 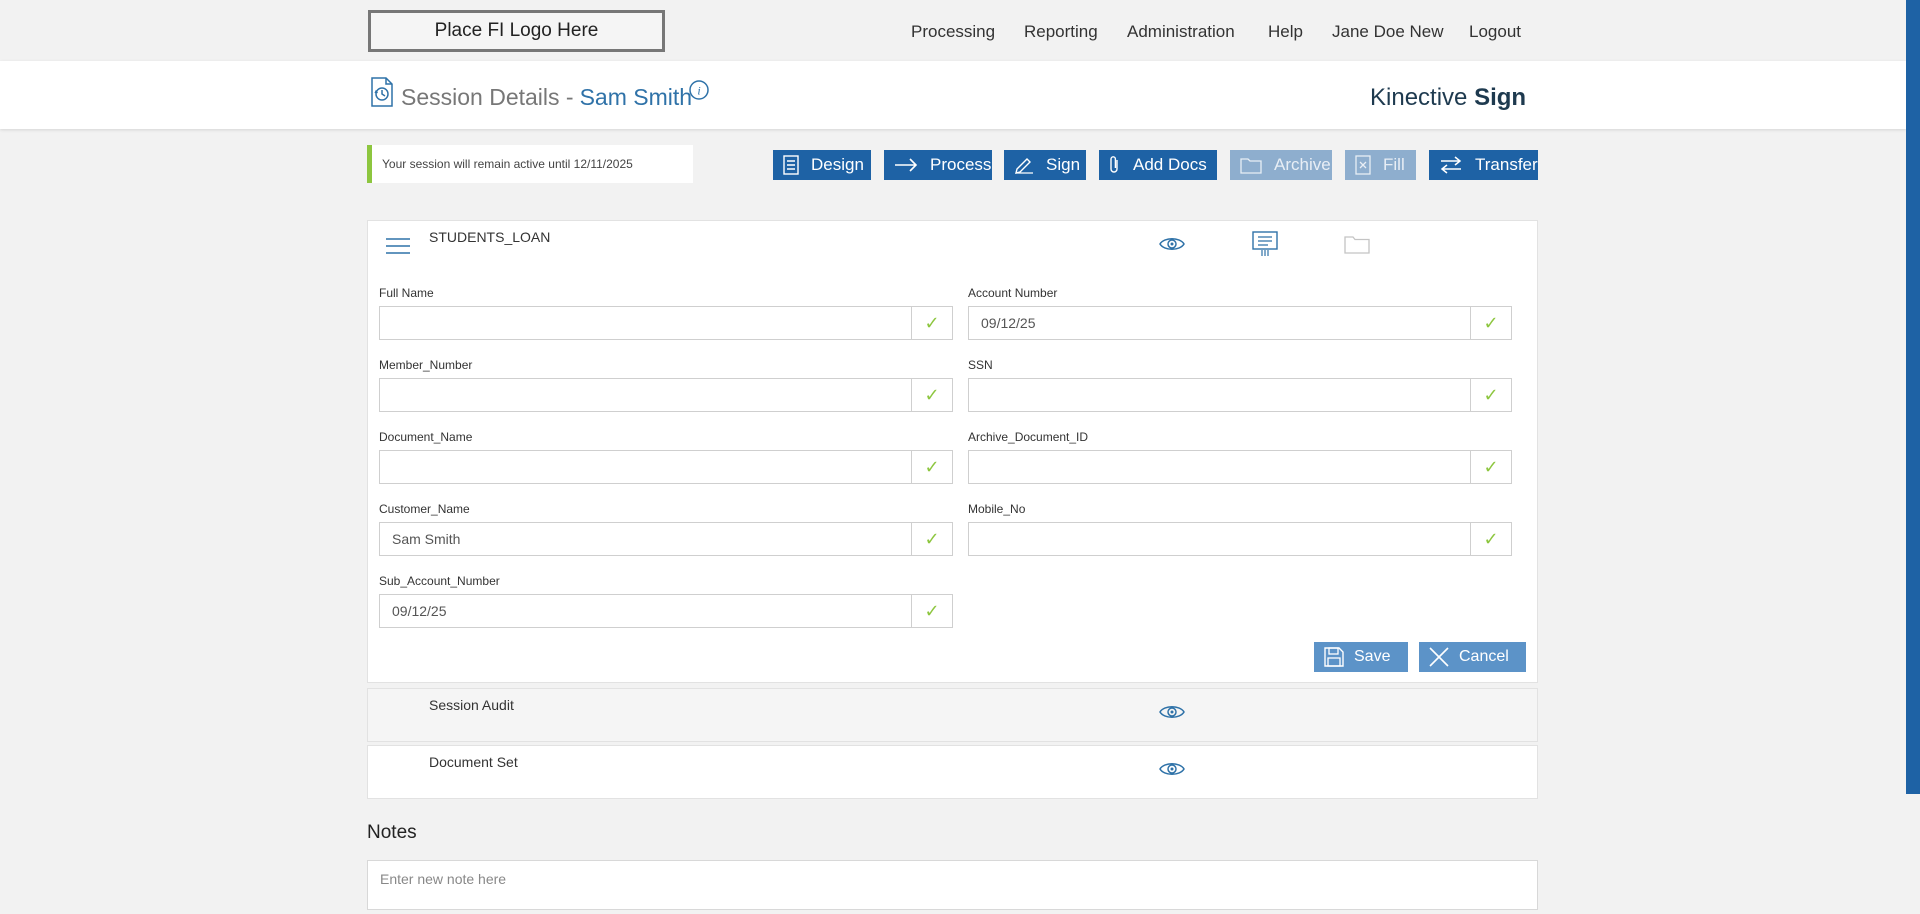 I want to click on sub-account-number-input, so click(x=645, y=611).